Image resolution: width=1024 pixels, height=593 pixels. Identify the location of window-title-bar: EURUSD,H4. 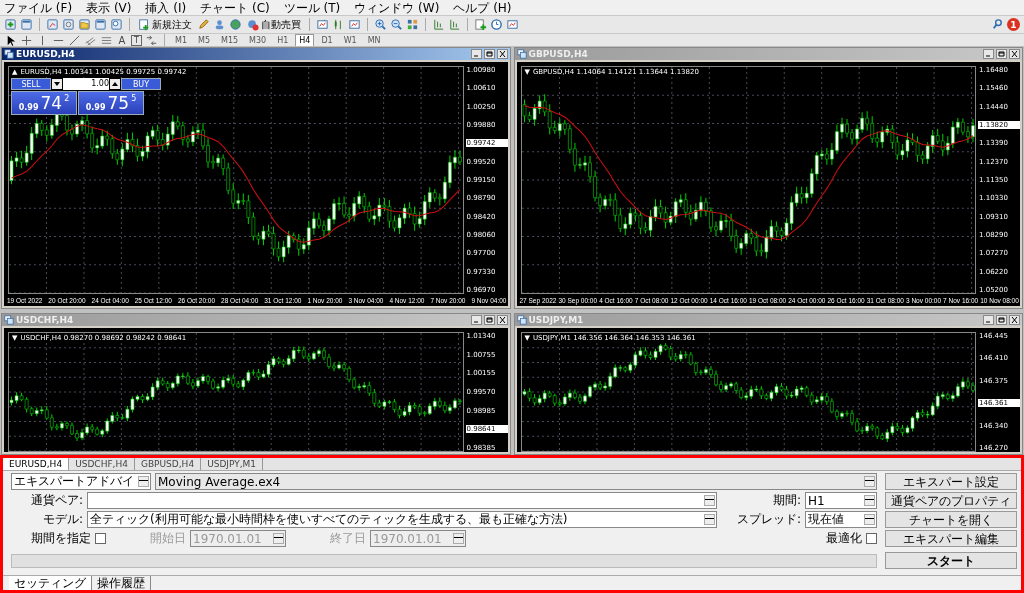
(256, 54).